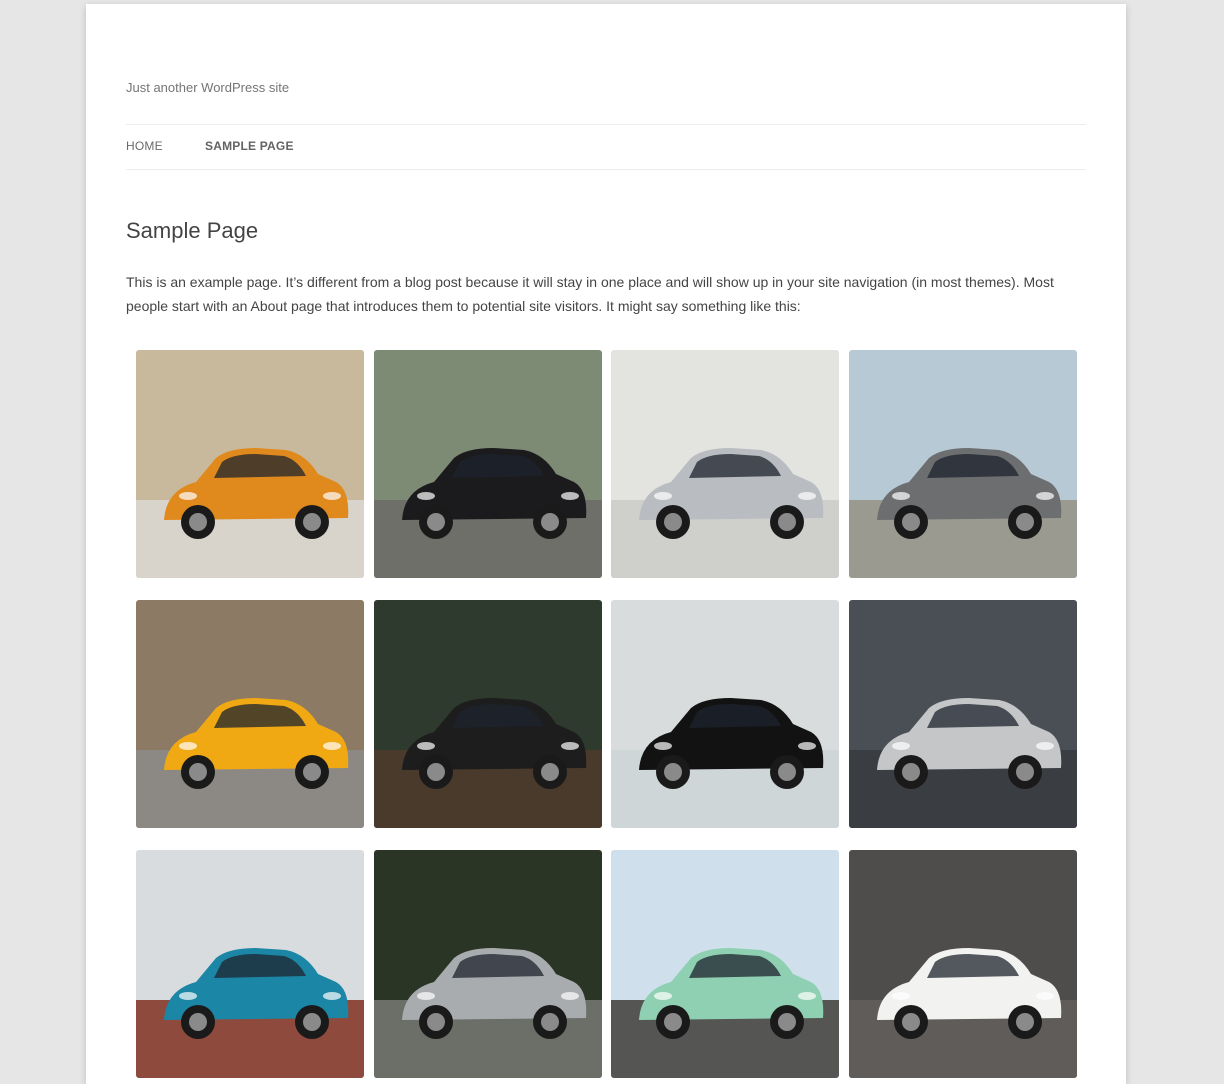 This screenshot has width=1224, height=1084. Describe the element at coordinates (606, 147) in the screenshot. I see `main-navigation: Home Sample Page` at that location.